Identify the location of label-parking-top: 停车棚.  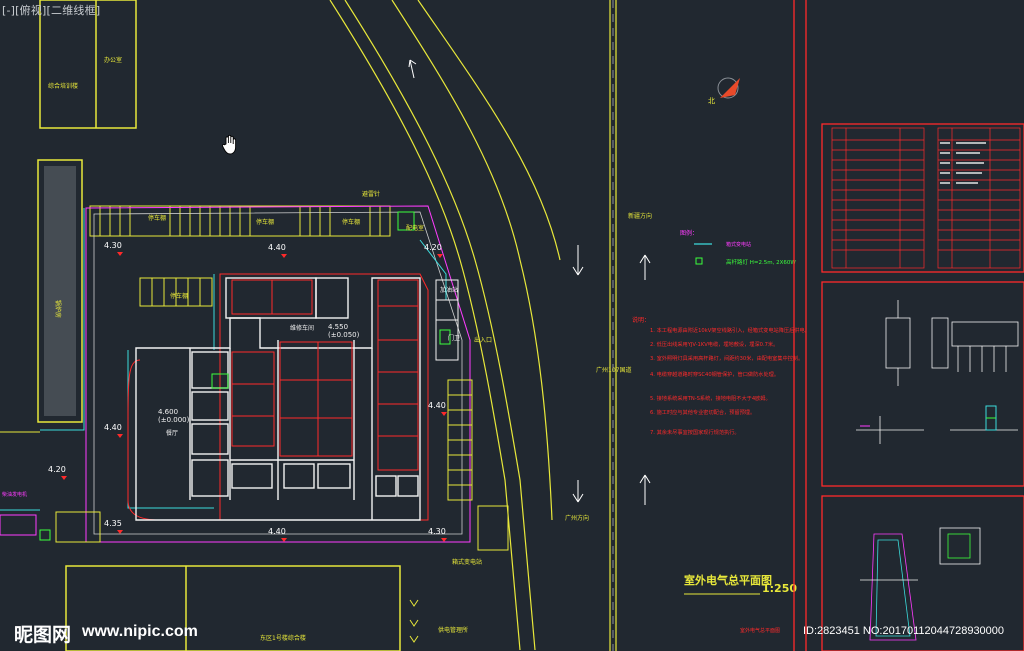
(157, 218).